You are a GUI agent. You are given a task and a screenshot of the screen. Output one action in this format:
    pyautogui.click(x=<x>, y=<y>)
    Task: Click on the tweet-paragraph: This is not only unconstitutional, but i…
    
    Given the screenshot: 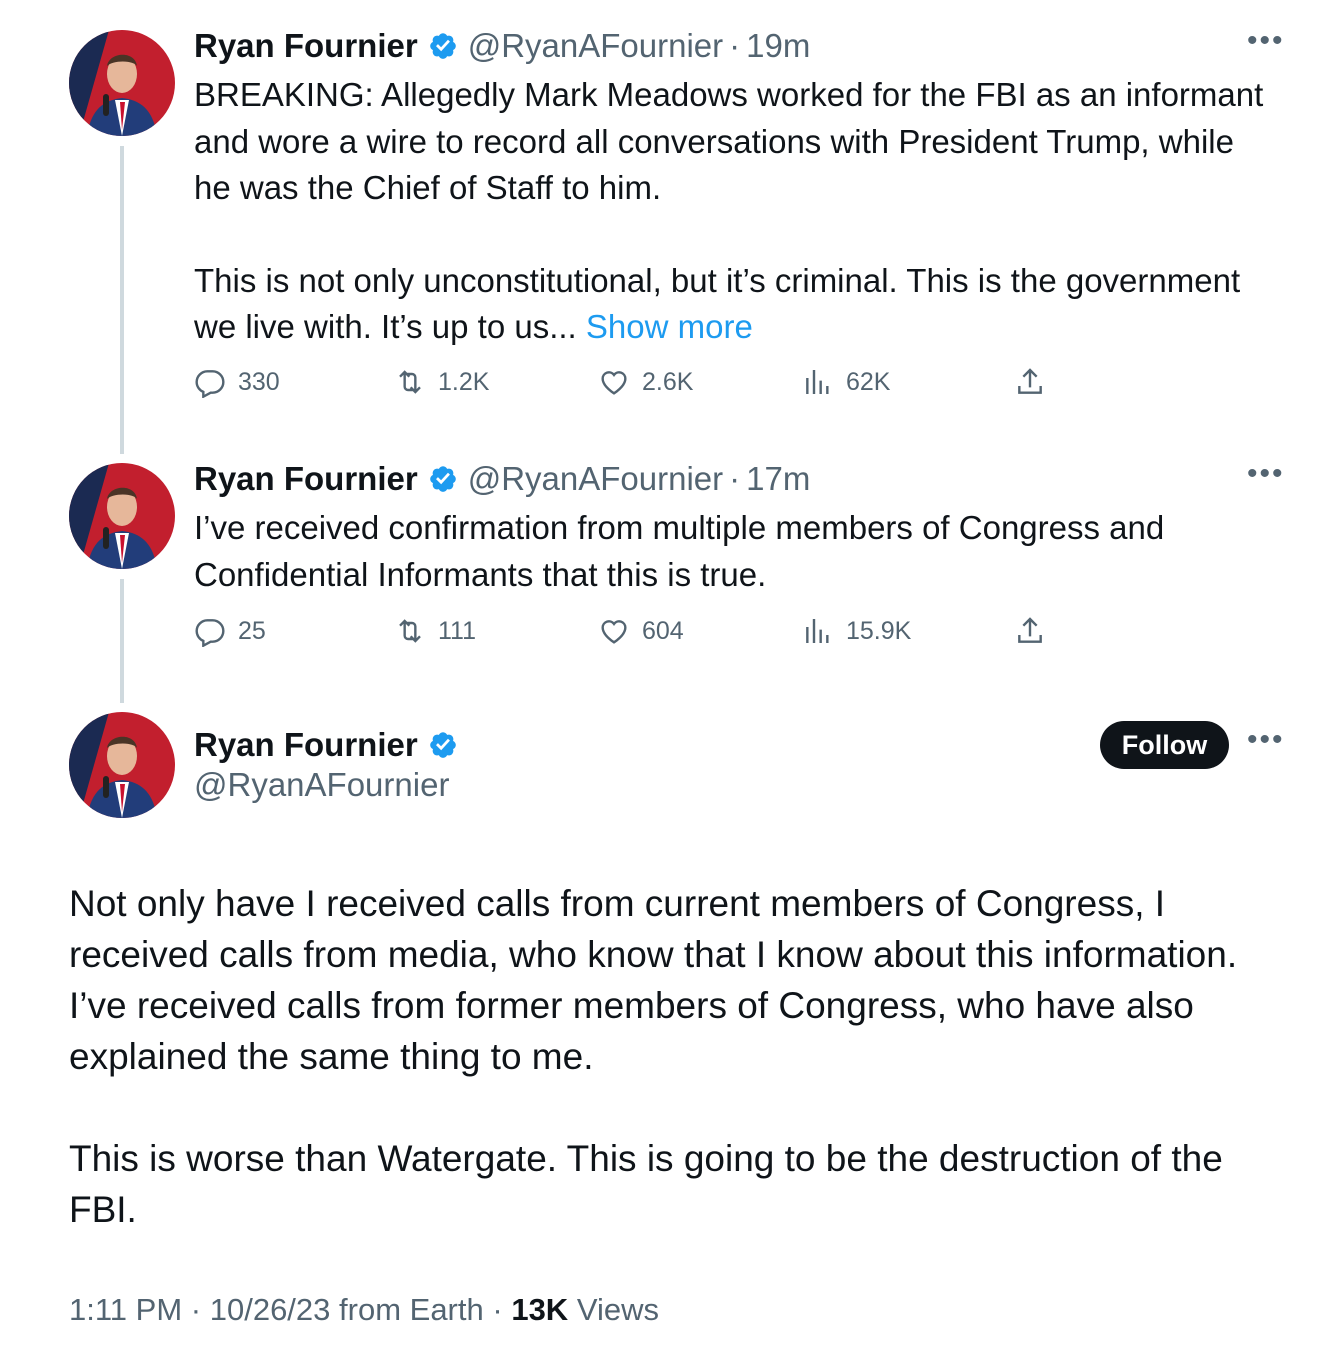 What is the action you would take?
    pyautogui.click(x=734, y=304)
    